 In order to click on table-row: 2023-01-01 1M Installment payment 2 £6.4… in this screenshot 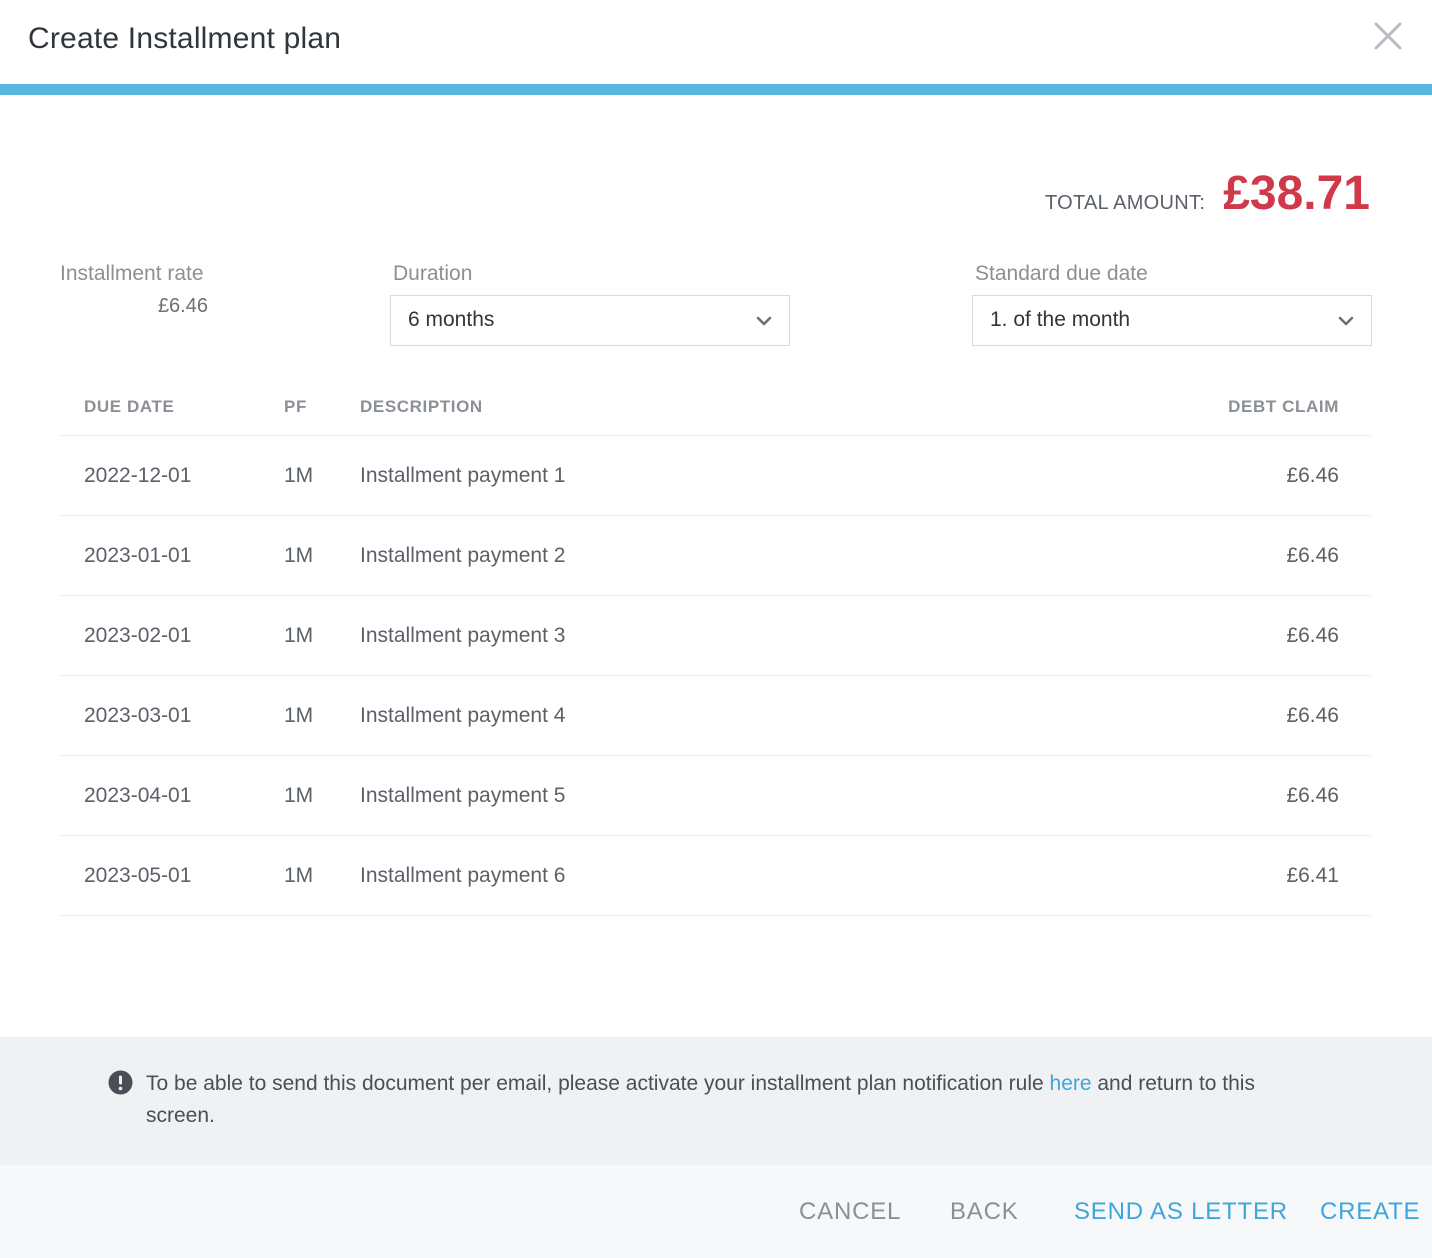, I will do `click(715, 555)`.